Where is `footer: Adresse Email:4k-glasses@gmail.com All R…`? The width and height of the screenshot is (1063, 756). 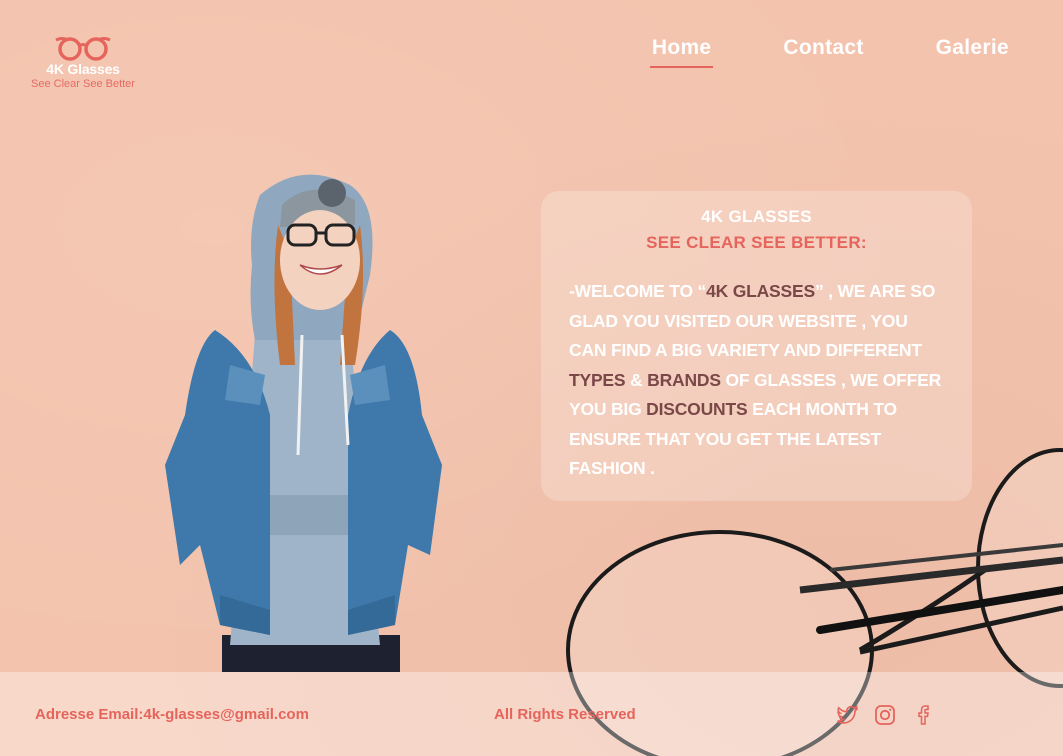
footer: Adresse Email:4k-glasses@gmail.com All R… is located at coordinates (531, 714).